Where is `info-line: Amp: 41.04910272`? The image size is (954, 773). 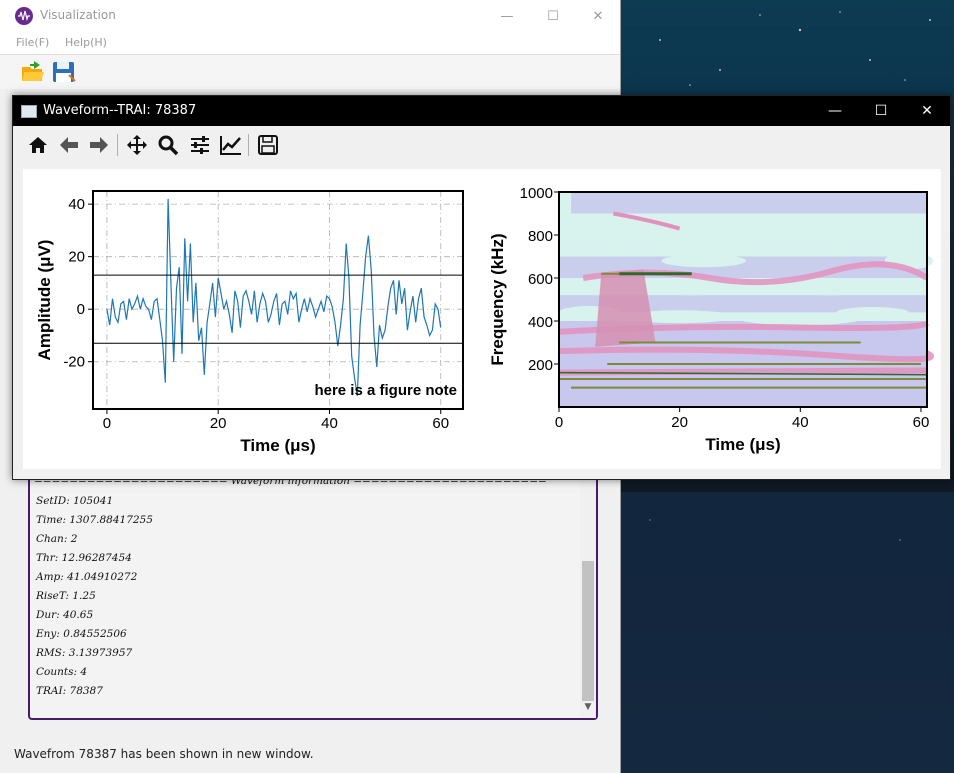
info-line: Amp: 41.04910272 is located at coordinates (87, 577).